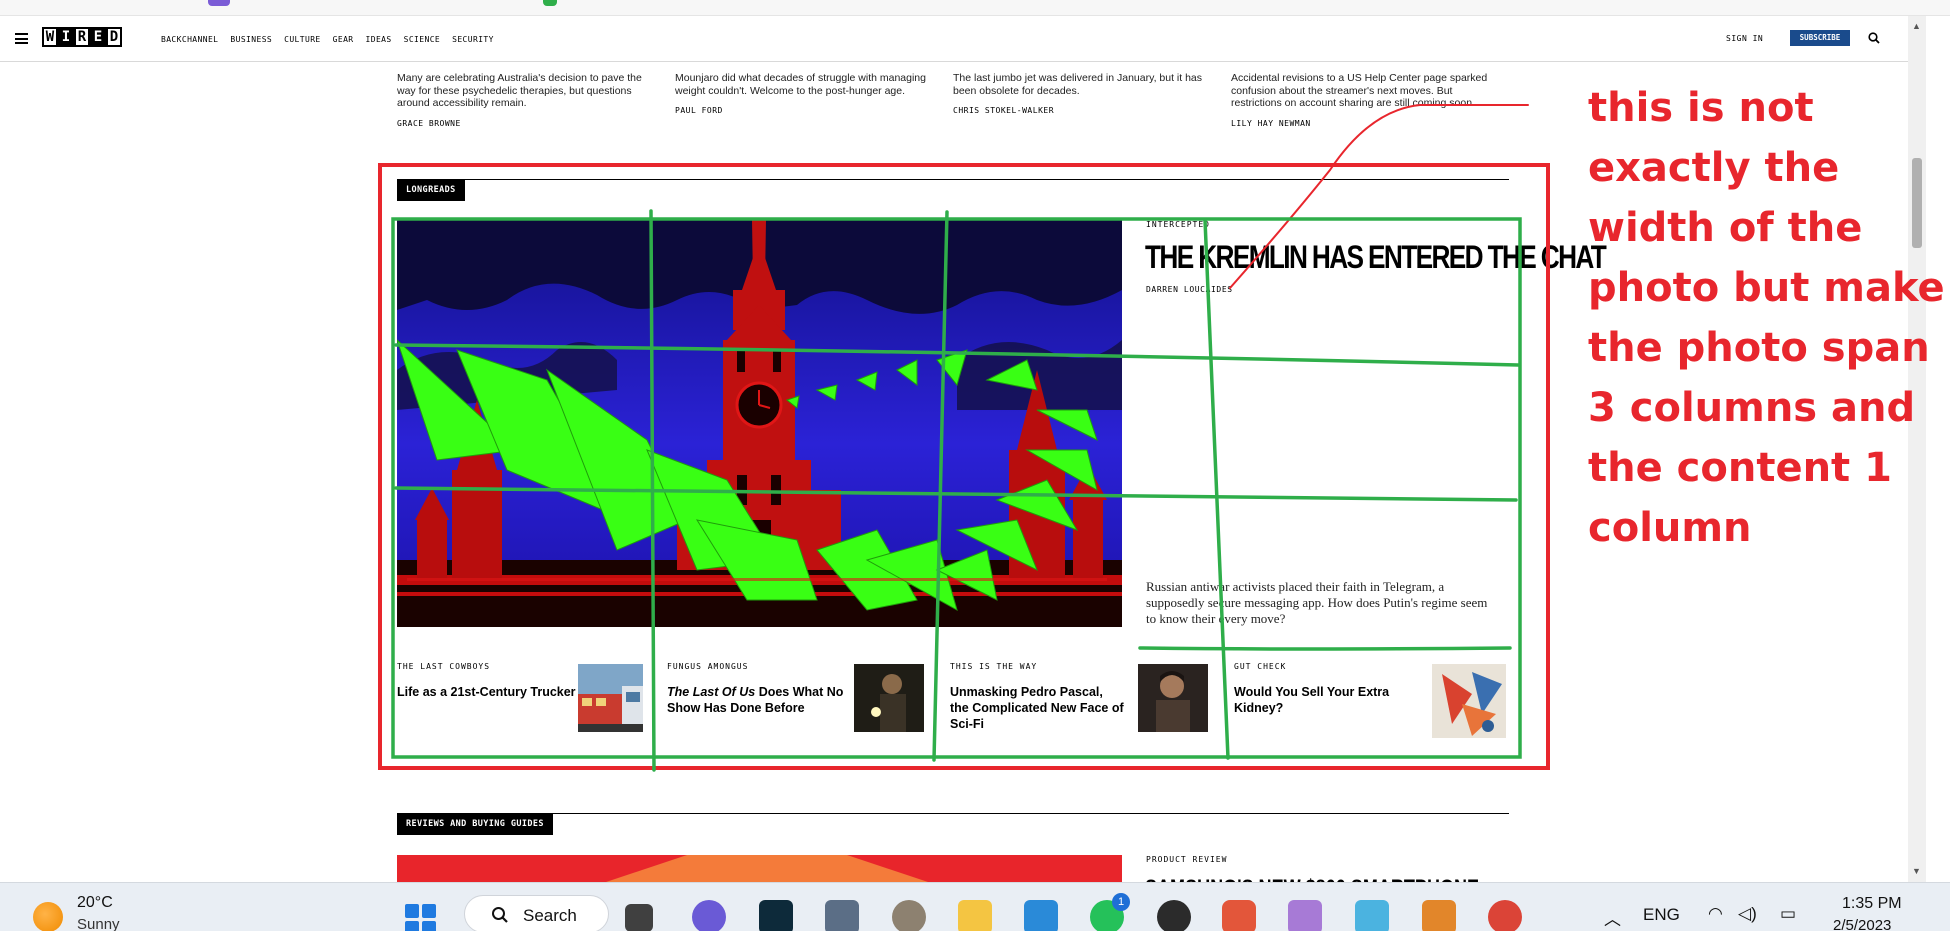  I want to click on review-kicker: PRODUCT REVIEW, so click(1186, 859).